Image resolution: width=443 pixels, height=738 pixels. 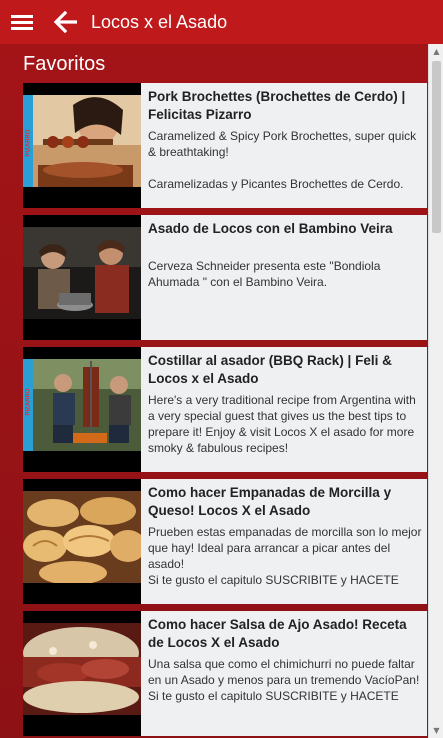 I want to click on app-bar: Locos x el Asado, so click(x=221, y=22).